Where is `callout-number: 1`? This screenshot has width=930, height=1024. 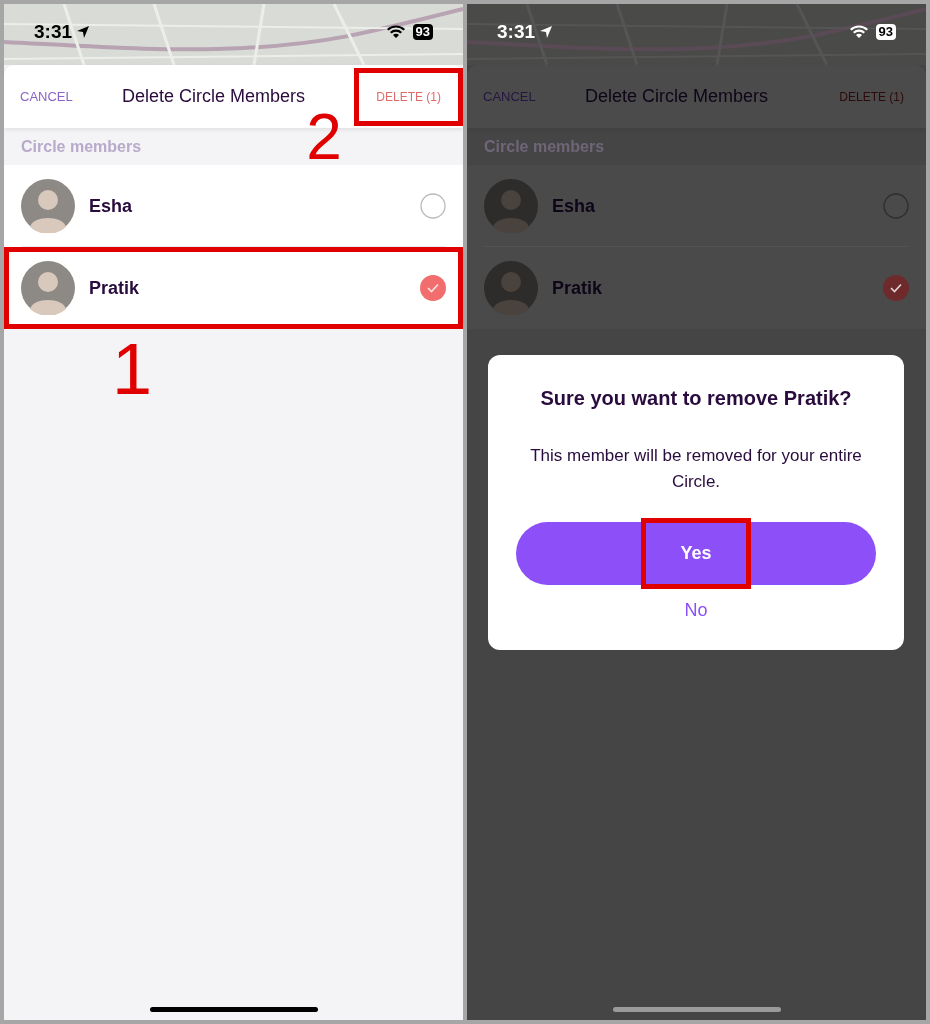
callout-number: 1 is located at coordinates (132, 369).